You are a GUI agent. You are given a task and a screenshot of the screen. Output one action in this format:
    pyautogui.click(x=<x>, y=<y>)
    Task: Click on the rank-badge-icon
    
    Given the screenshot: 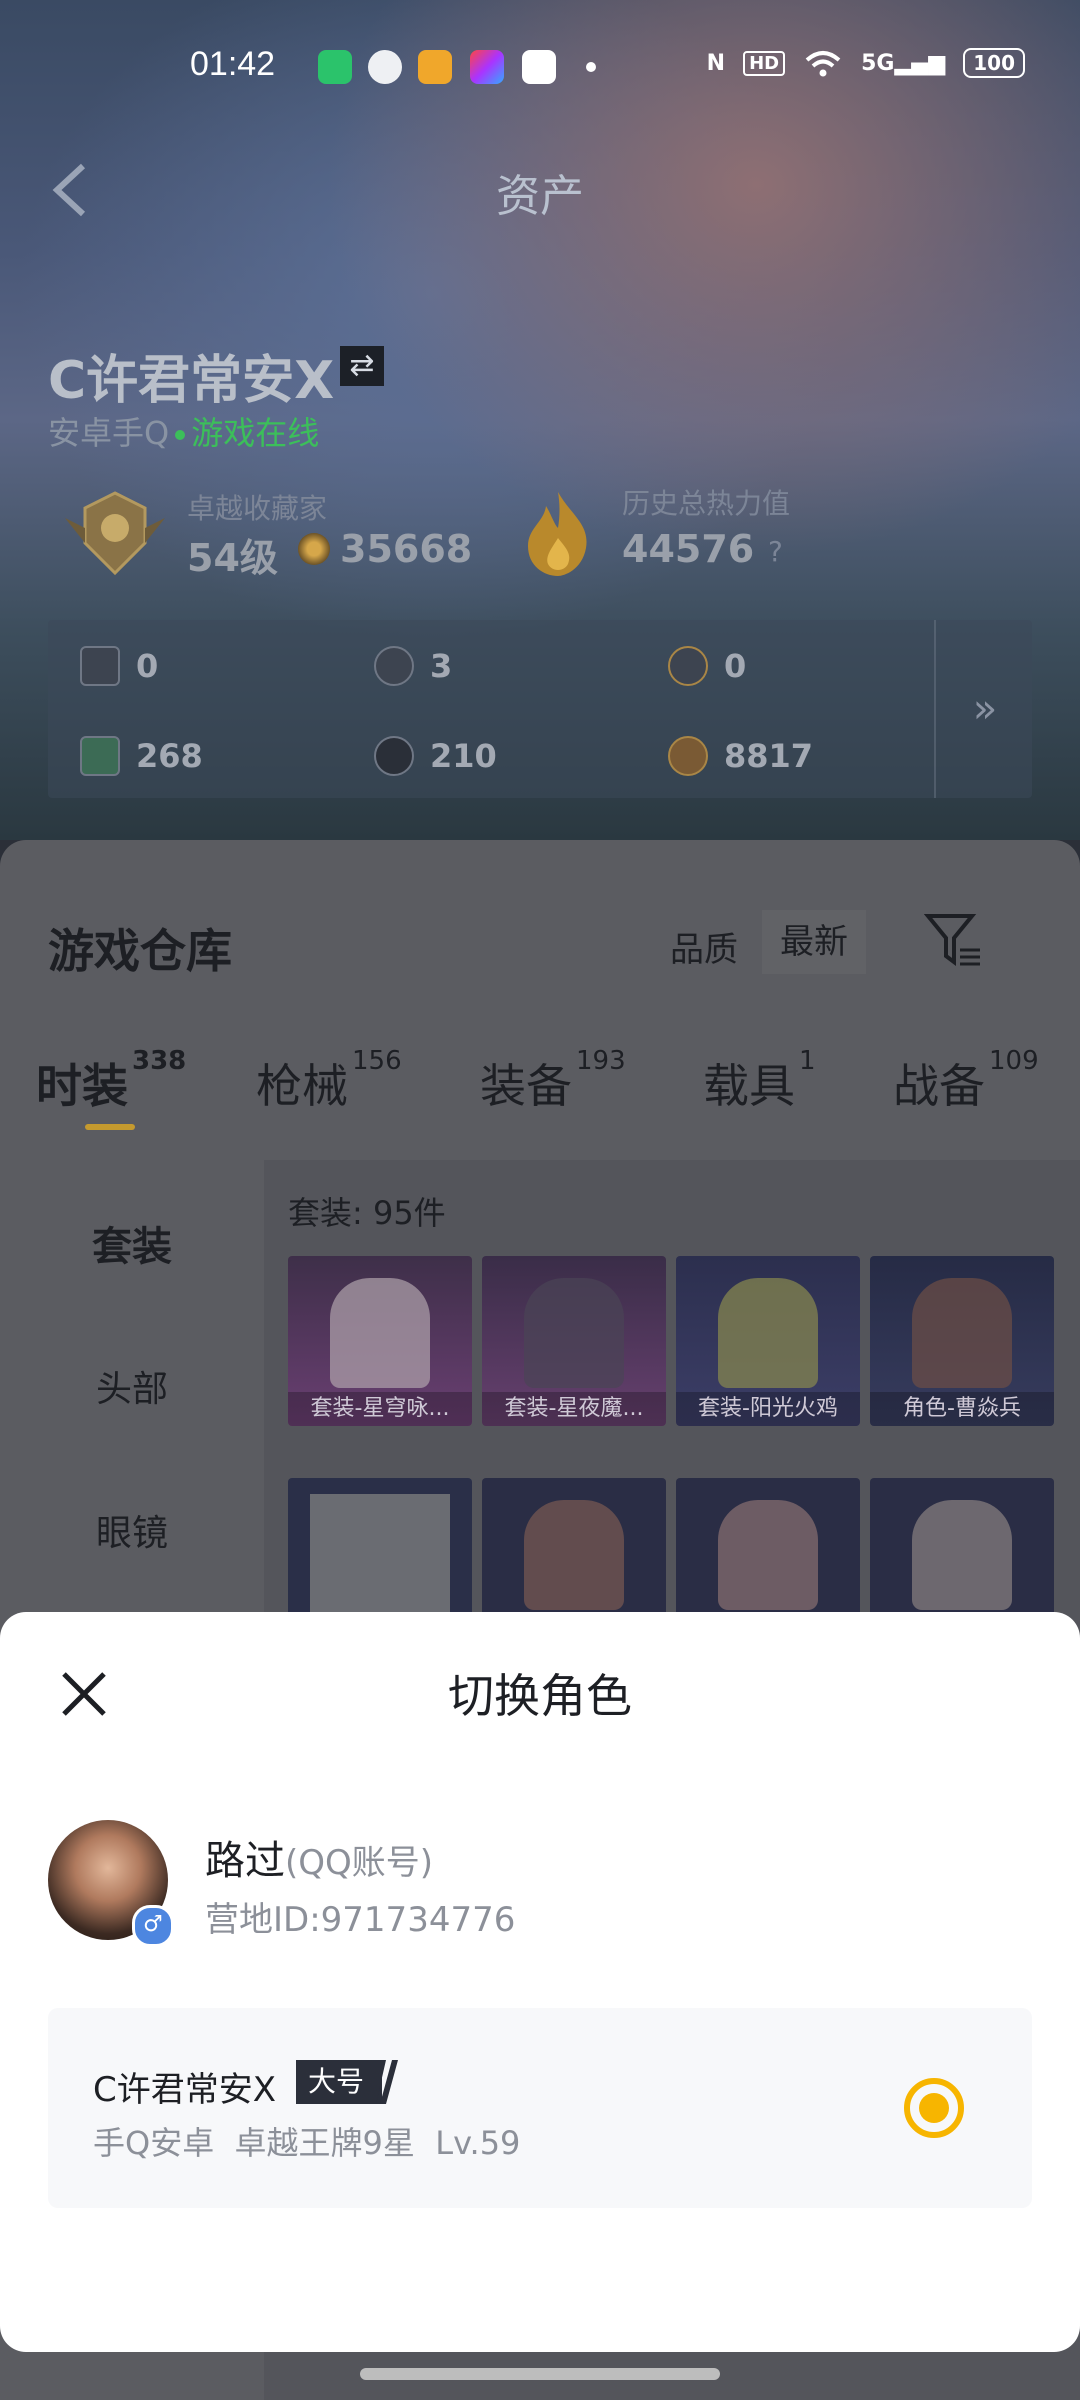 What is the action you would take?
    pyautogui.click(x=115, y=533)
    